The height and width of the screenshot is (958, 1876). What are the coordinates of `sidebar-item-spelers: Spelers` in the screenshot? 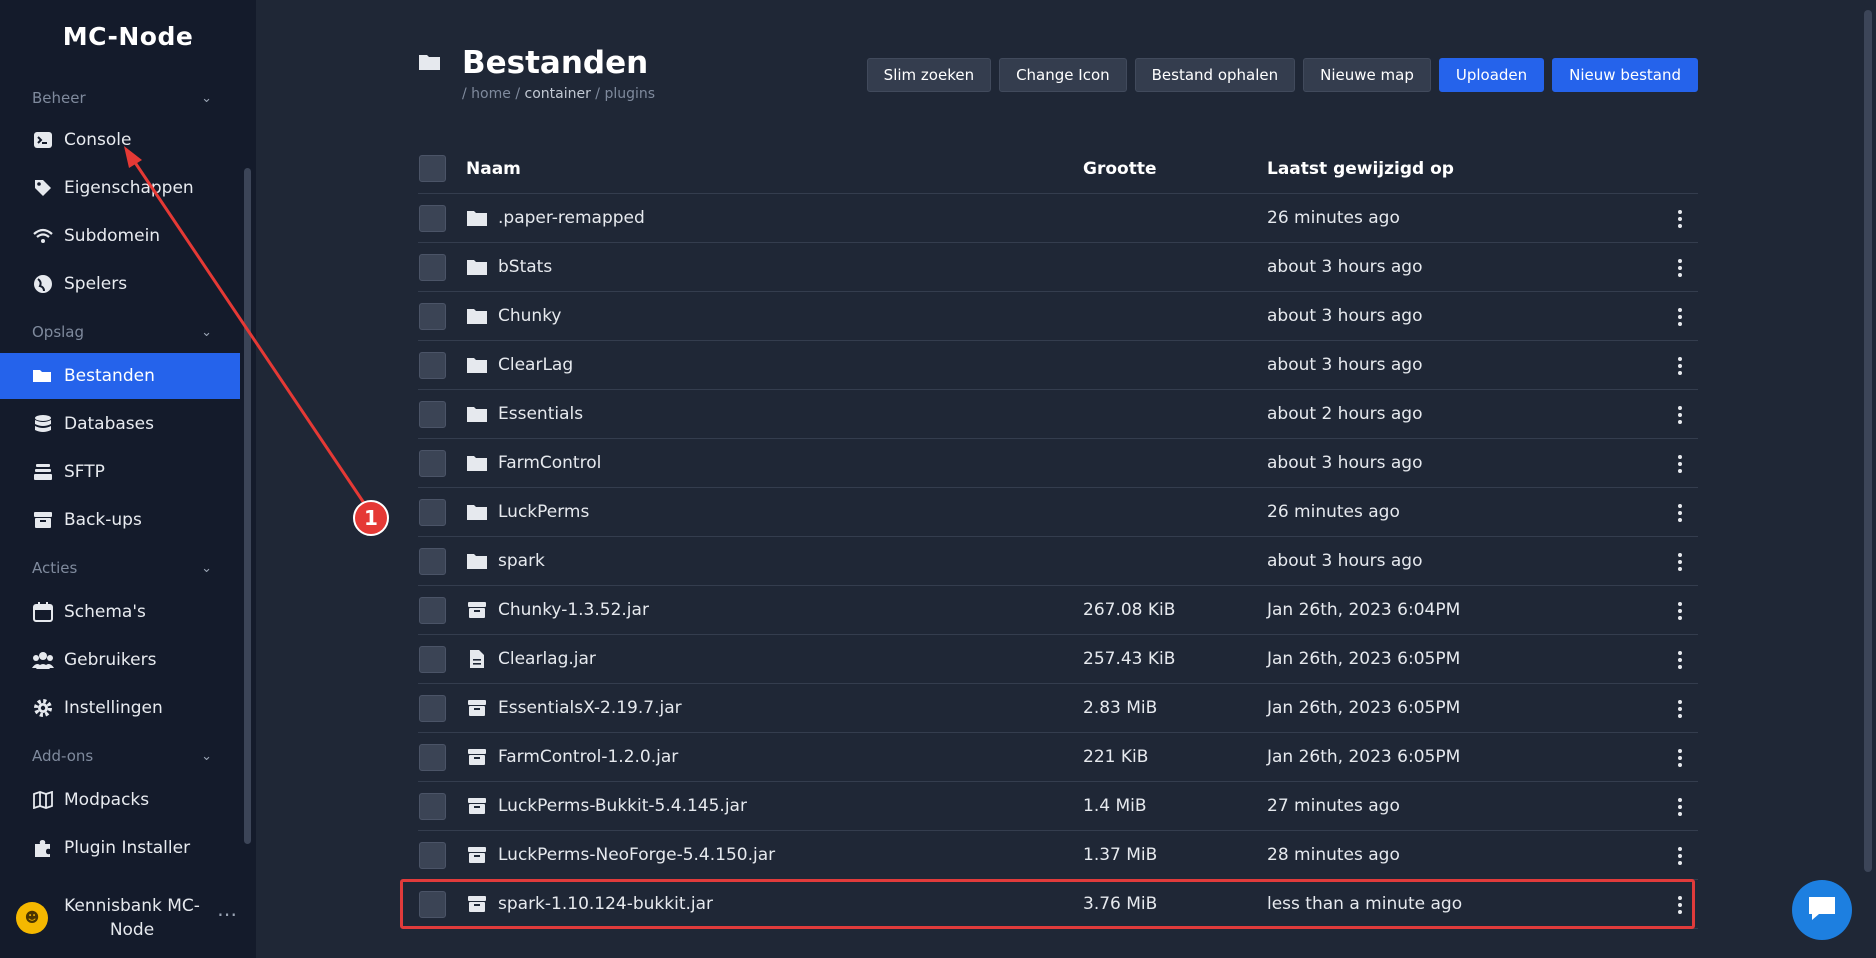 It's located at (120, 284).